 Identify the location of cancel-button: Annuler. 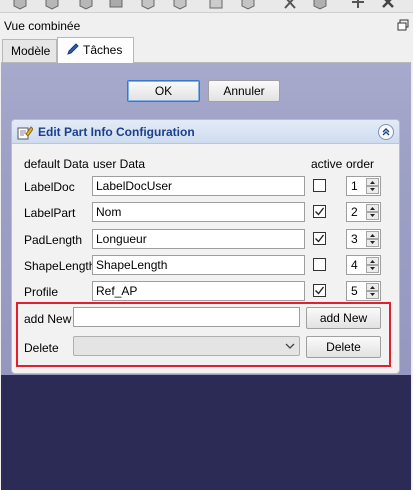
(244, 91).